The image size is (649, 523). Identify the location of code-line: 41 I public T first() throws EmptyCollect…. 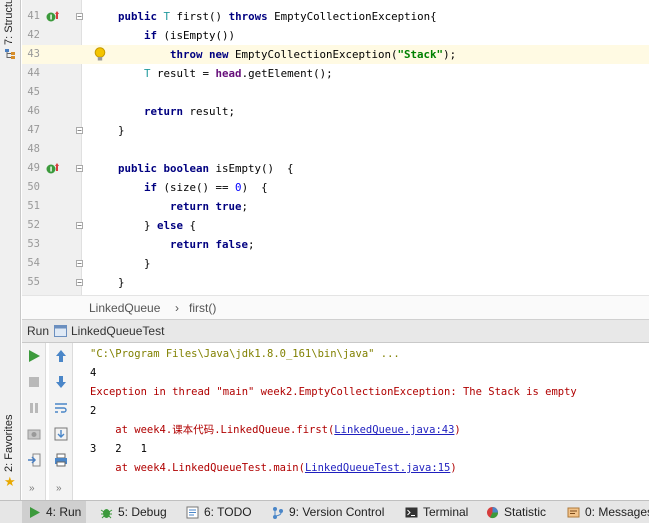
(335, 16).